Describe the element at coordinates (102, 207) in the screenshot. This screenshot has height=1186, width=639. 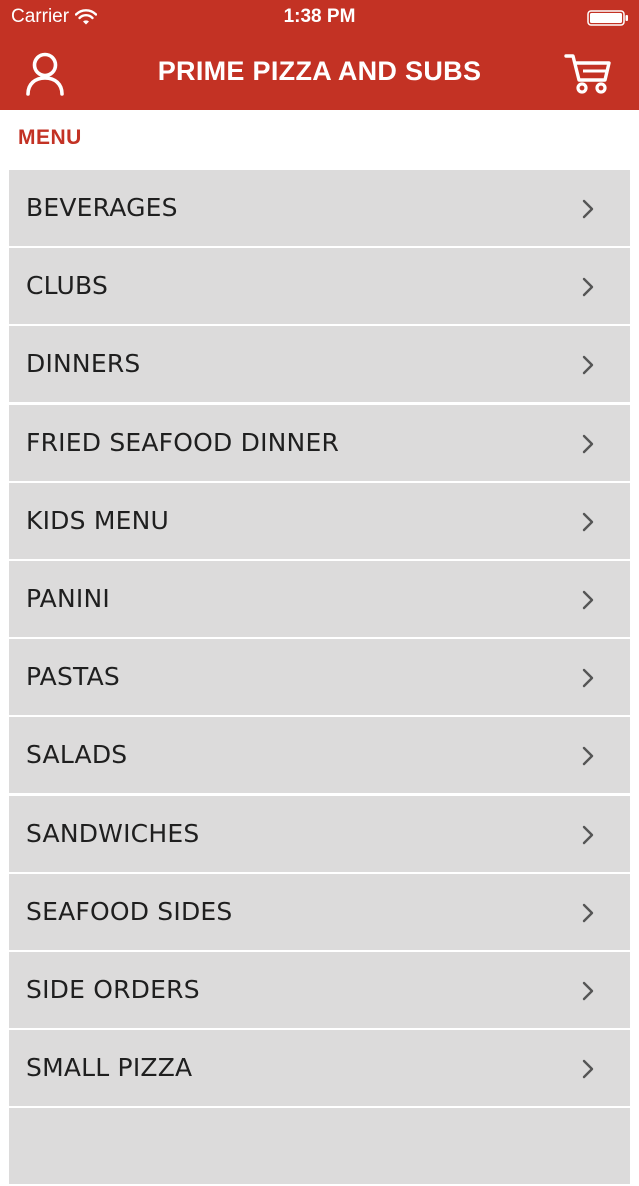
I see `menu-item-label: BEVERAGES` at that location.